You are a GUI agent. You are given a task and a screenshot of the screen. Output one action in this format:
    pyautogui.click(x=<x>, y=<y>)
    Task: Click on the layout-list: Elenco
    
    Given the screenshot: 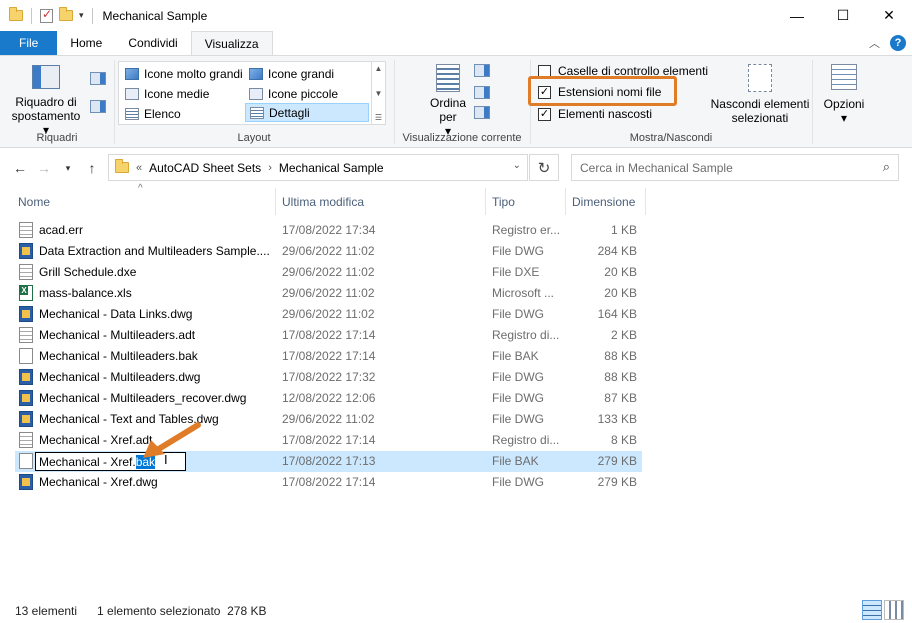 What is the action you would take?
    pyautogui.click(x=182, y=113)
    